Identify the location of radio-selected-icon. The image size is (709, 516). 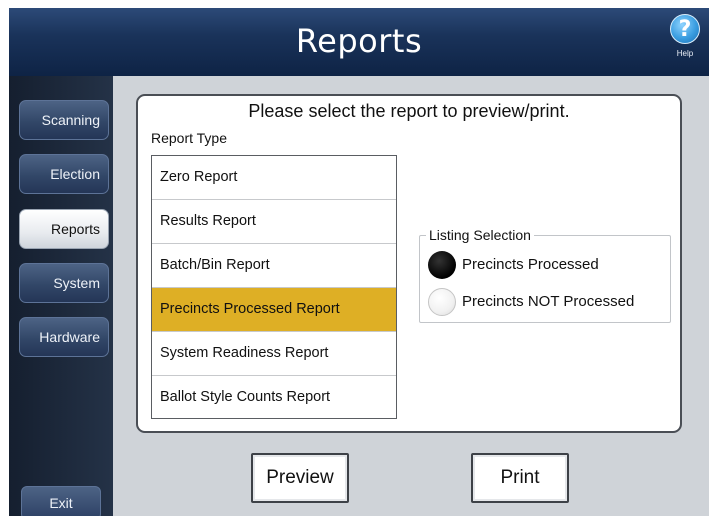
(442, 265).